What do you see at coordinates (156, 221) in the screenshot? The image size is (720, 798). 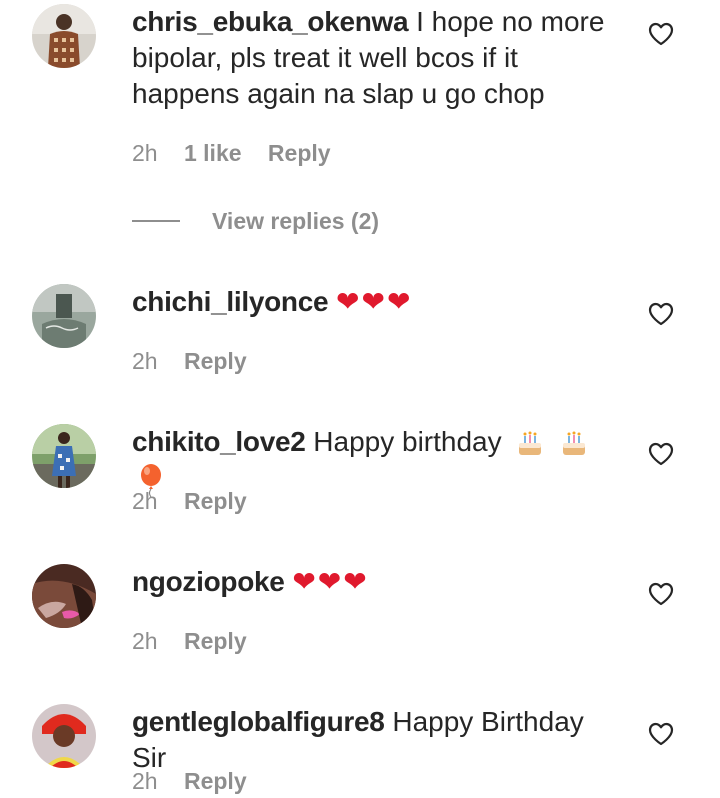 I see `divider` at bounding box center [156, 221].